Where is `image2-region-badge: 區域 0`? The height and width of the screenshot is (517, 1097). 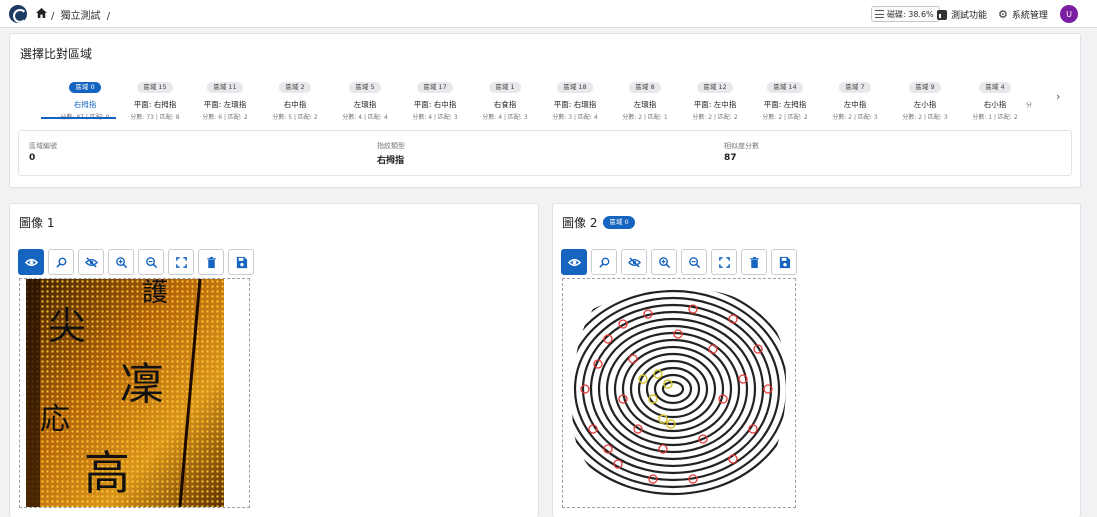
image2-region-badge: 區域 0 is located at coordinates (619, 222).